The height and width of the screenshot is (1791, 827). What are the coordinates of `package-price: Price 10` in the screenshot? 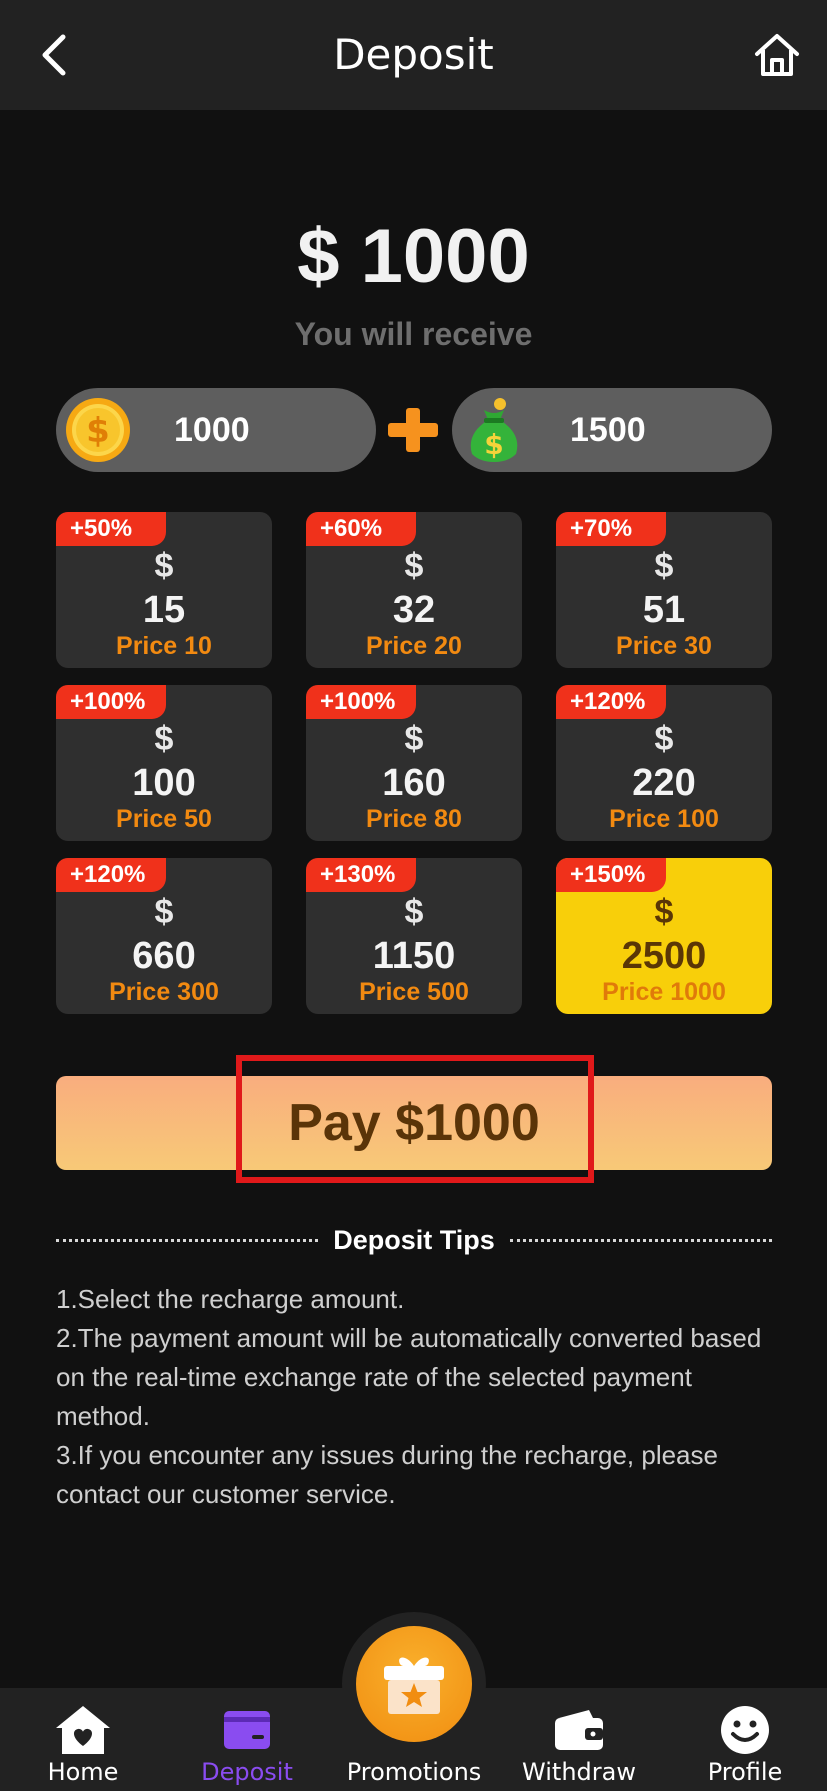 It's located at (164, 646).